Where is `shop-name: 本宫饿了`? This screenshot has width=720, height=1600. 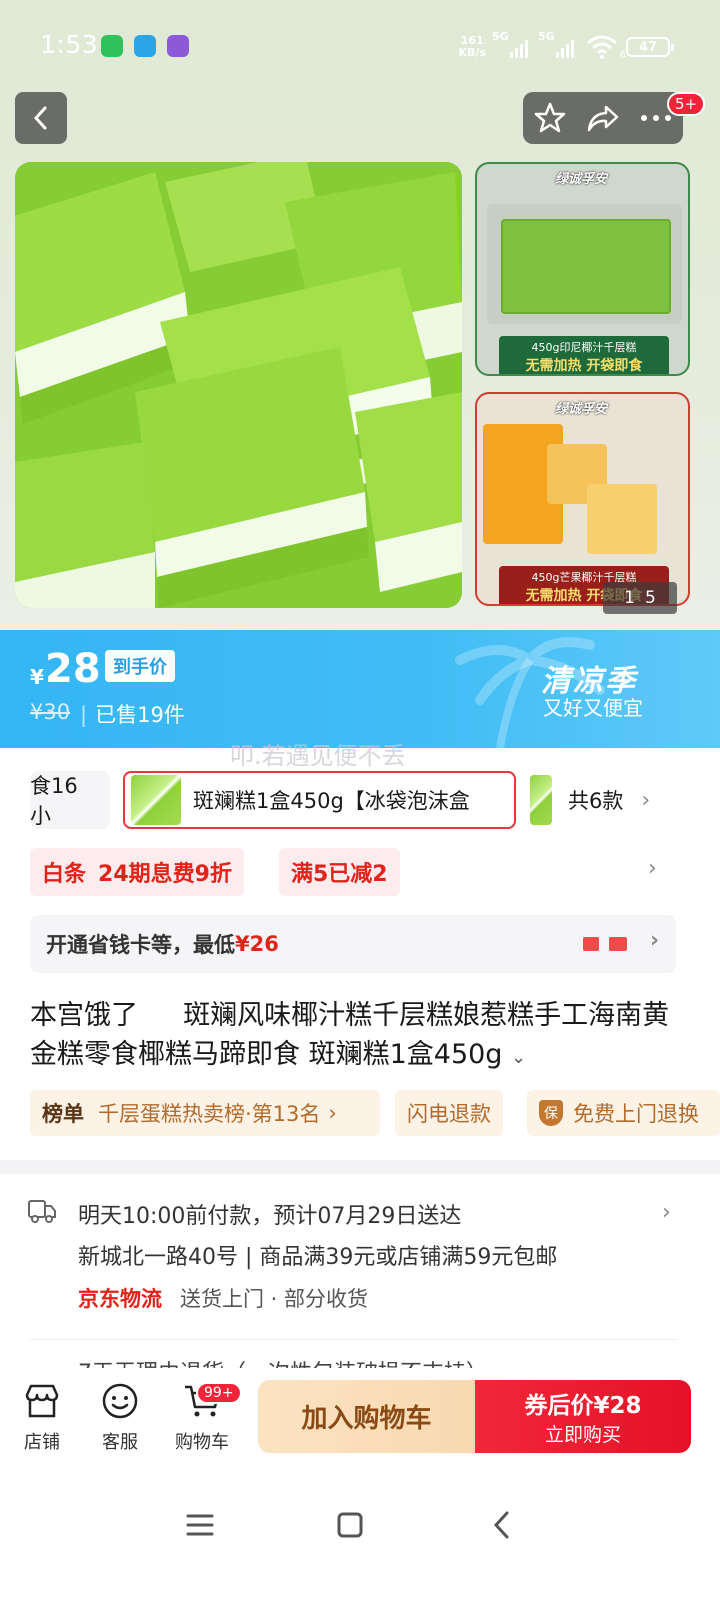 shop-name: 本宫饿了 is located at coordinates (84, 1015).